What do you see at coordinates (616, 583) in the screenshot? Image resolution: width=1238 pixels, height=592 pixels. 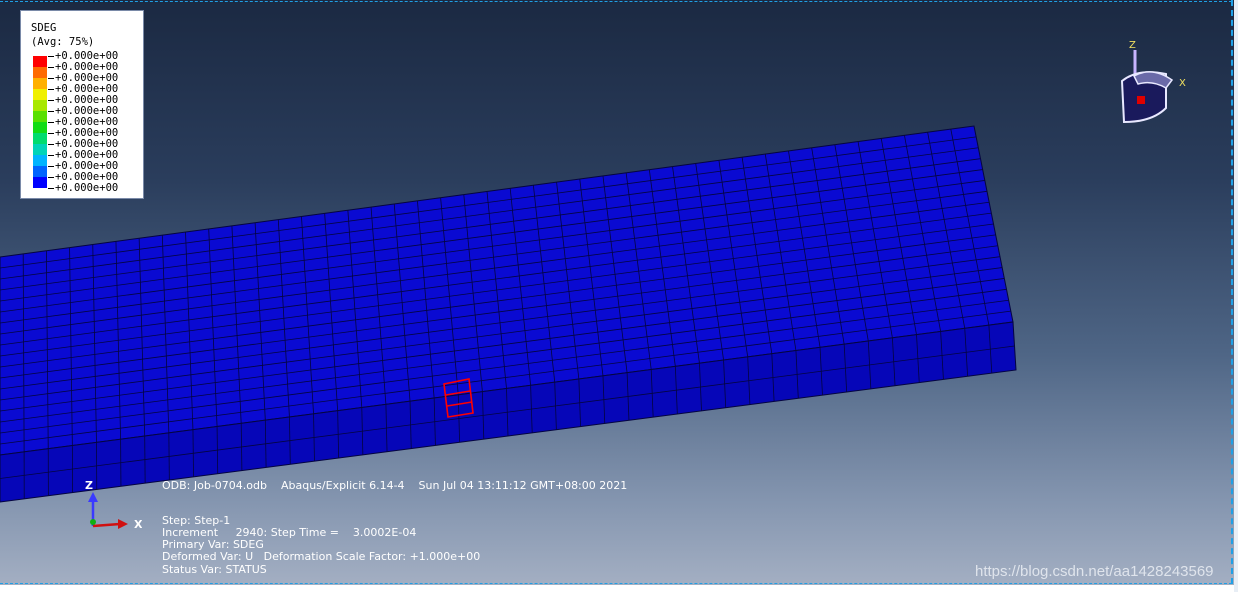 I see `viewport-border-bottom` at bounding box center [616, 583].